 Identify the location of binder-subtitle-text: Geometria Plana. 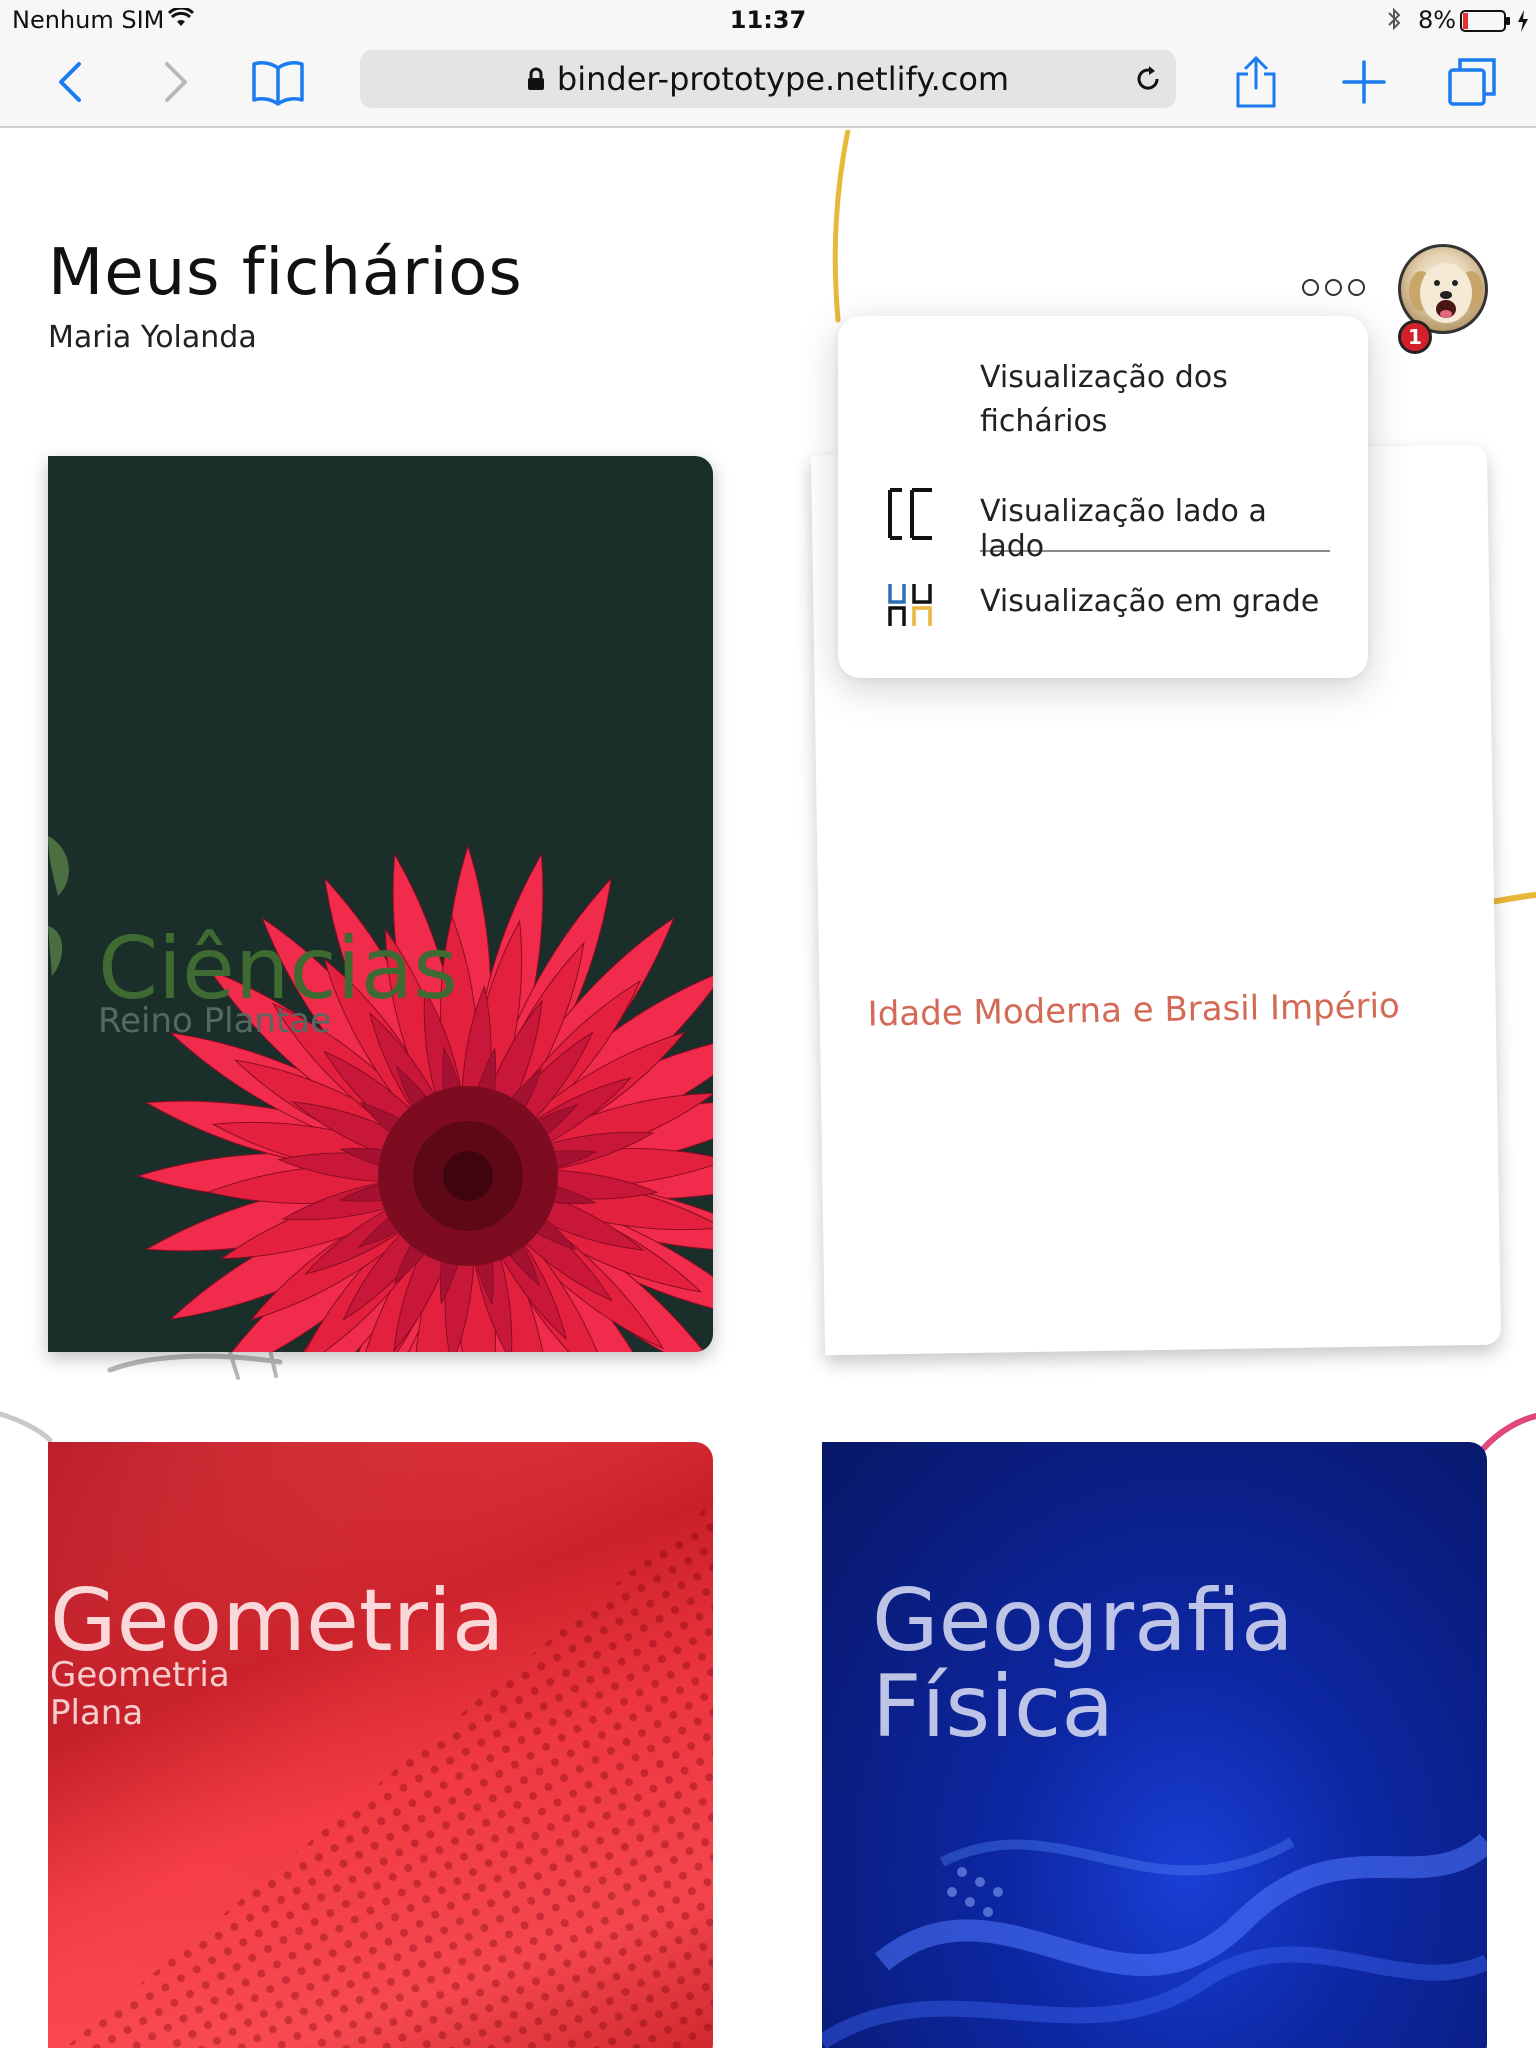
(140, 1694).